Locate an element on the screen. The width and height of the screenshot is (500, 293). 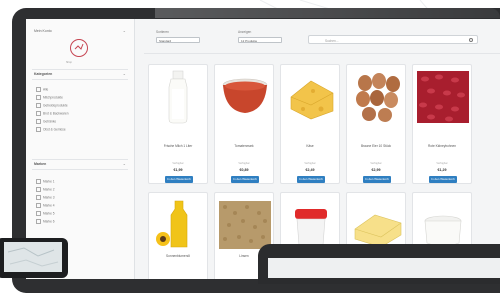
cheese-image is located at coordinates (312, 100).